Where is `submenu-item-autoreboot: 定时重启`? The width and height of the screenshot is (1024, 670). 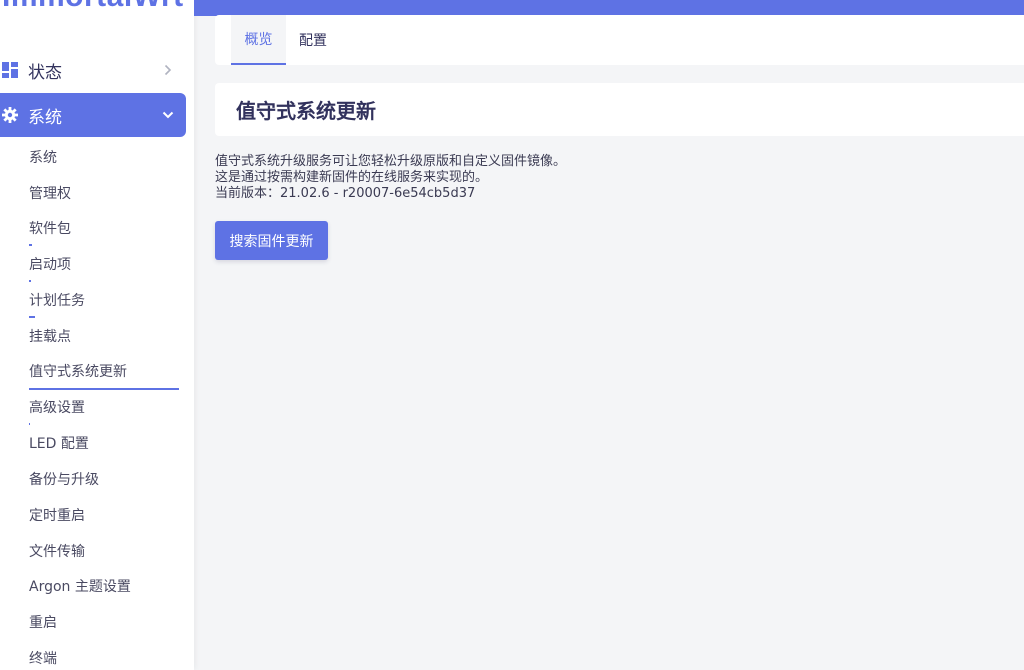 submenu-item-autoreboot: 定时重启 is located at coordinates (104, 515).